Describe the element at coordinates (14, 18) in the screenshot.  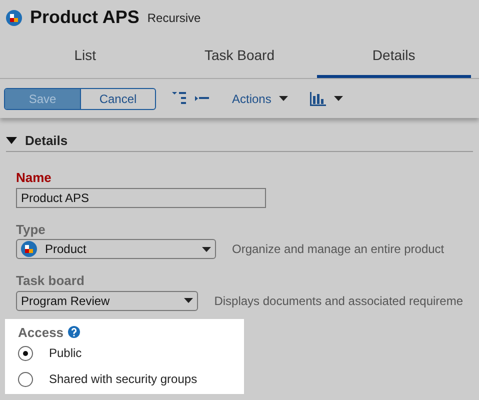
I see `product-icon` at that location.